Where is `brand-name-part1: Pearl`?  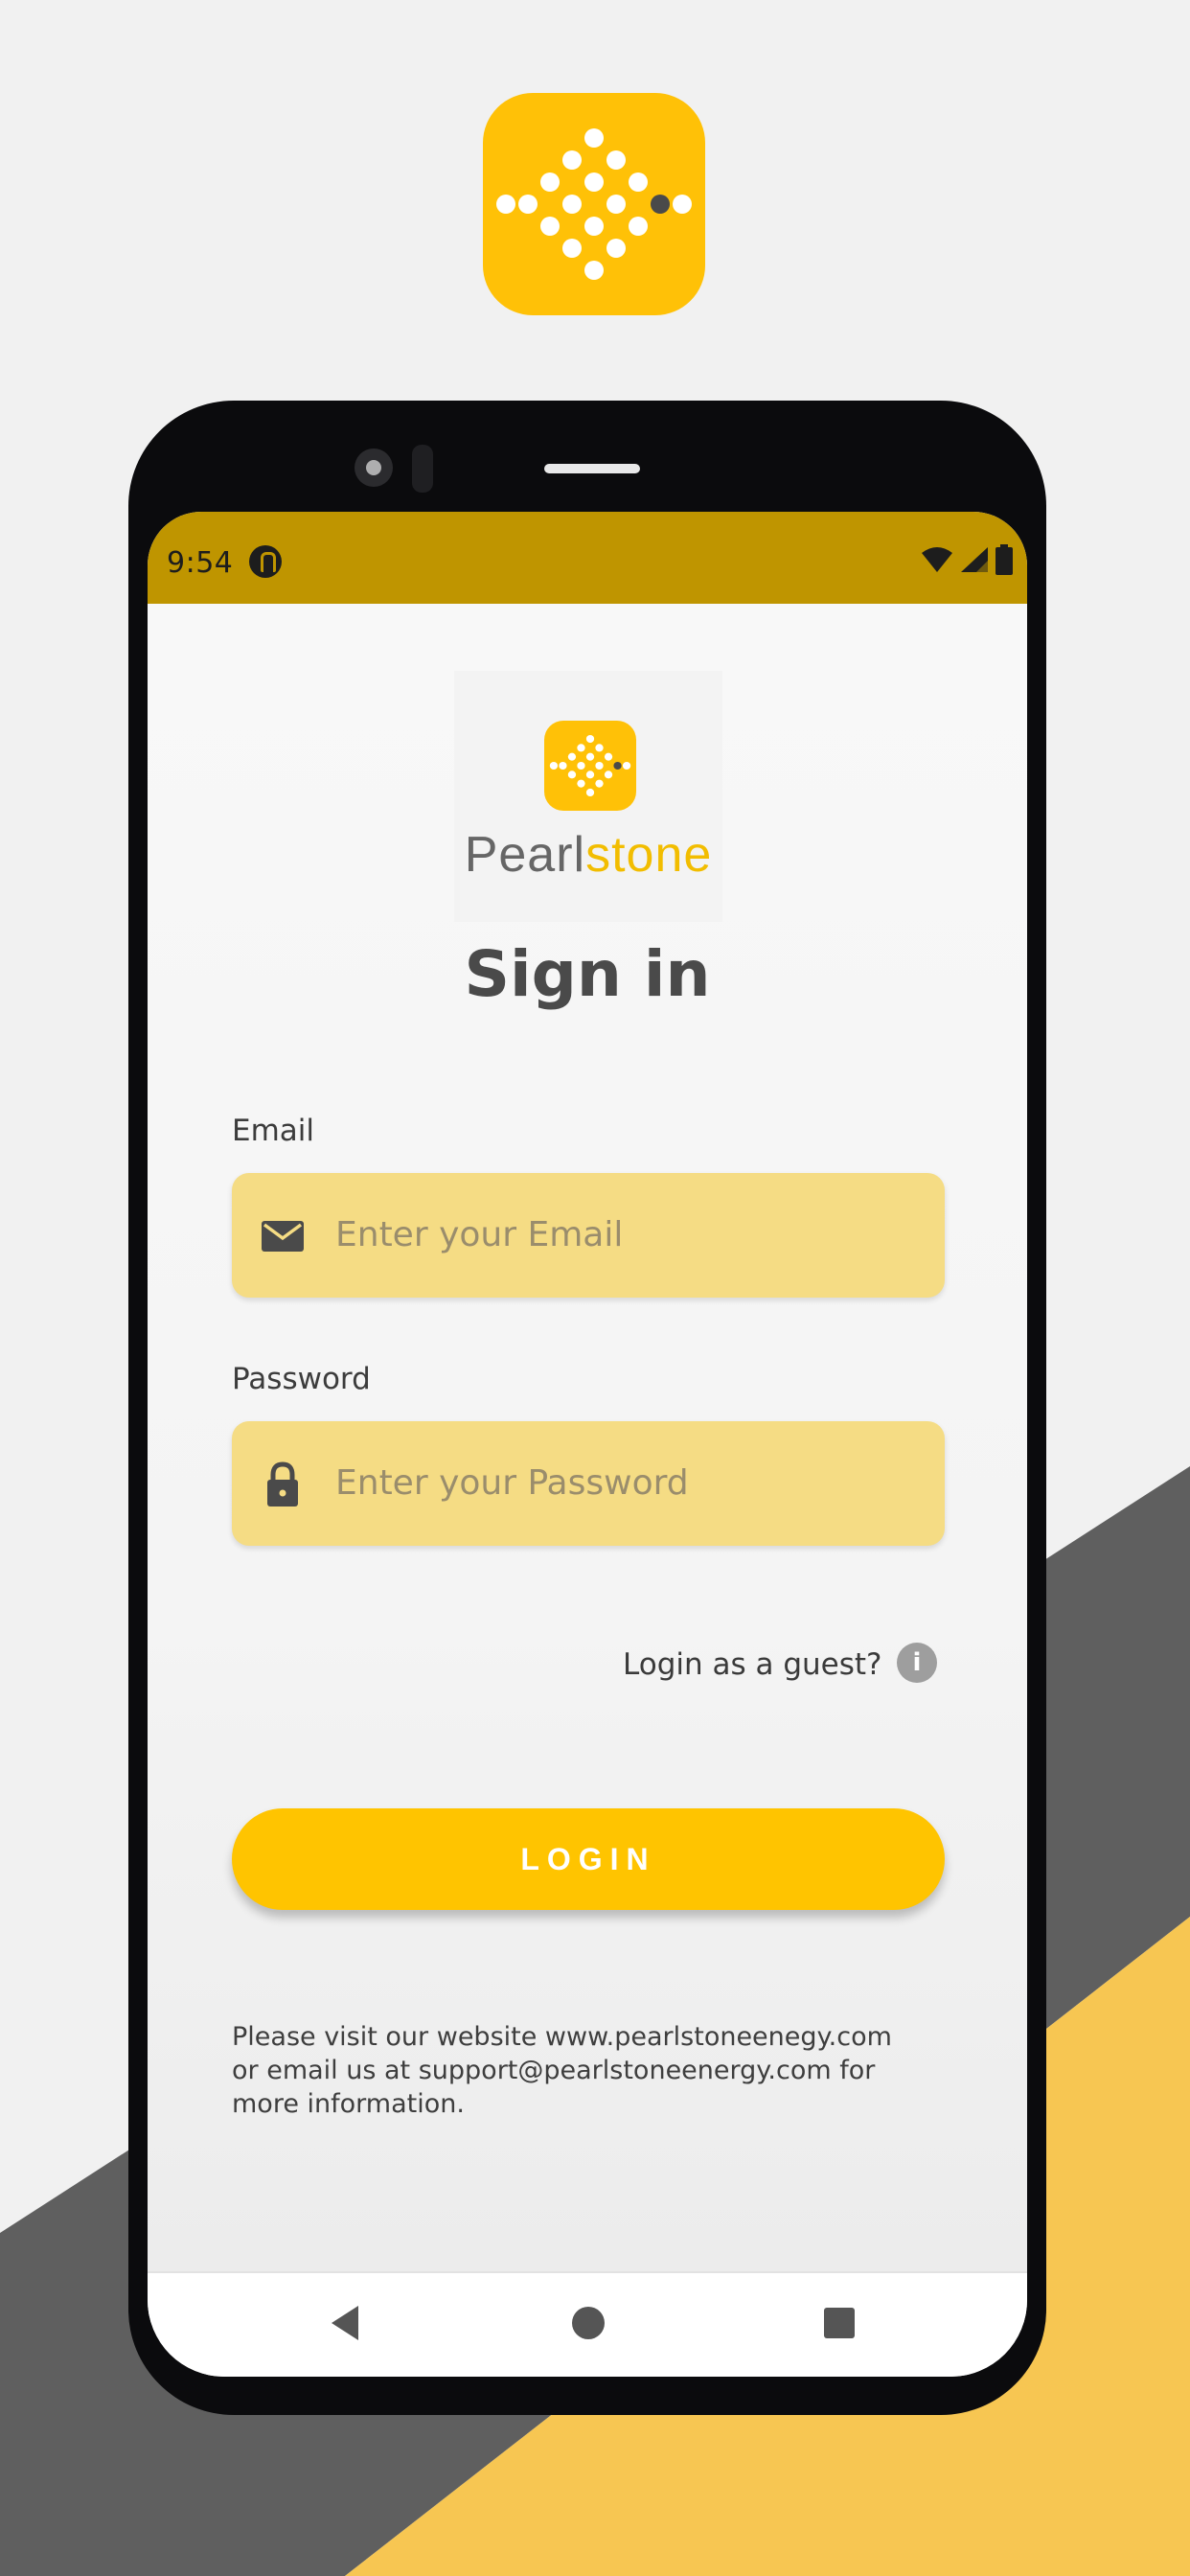
brand-name-part1: Pearl is located at coordinates (525, 855).